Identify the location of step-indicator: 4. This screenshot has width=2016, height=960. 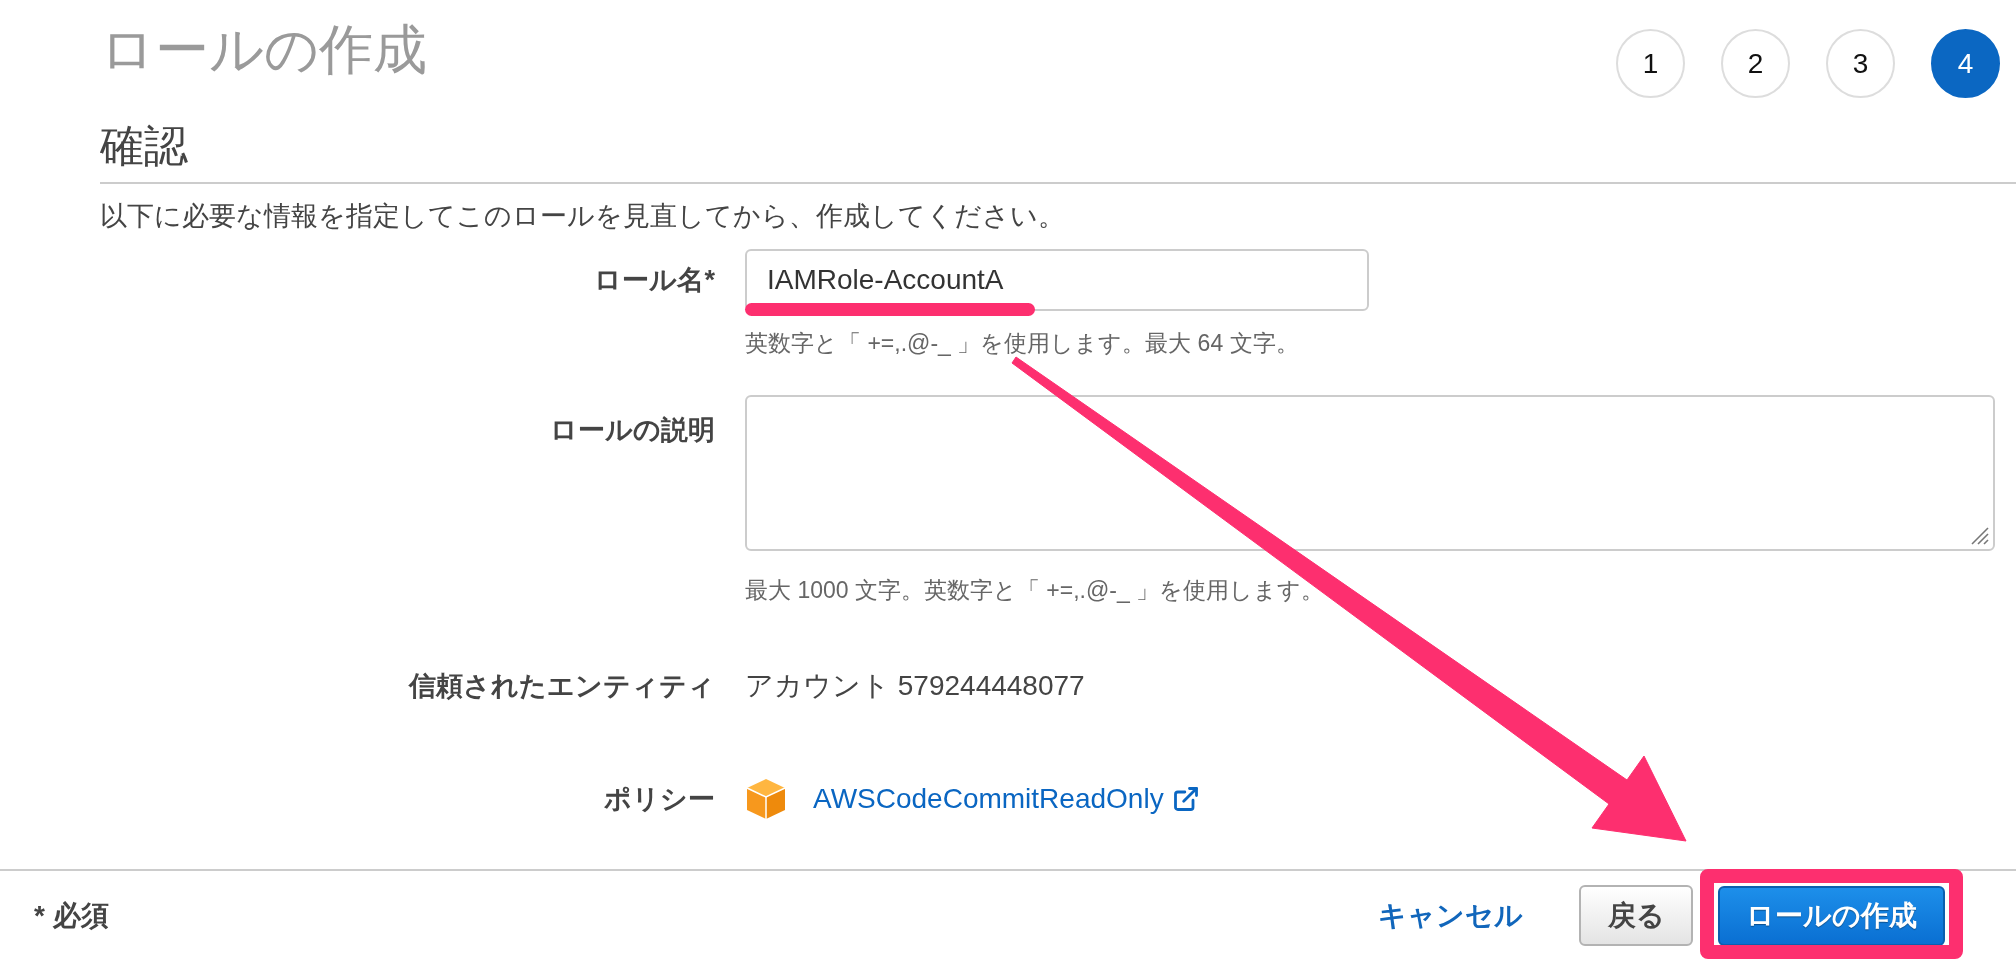
(1965, 63).